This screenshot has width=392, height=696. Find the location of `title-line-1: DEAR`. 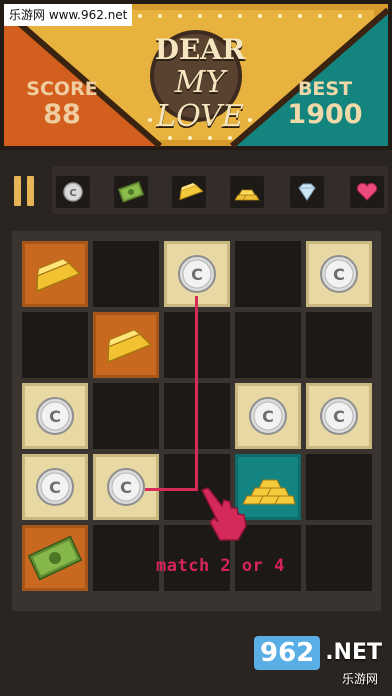

title-line-1: DEAR is located at coordinates (200, 49).